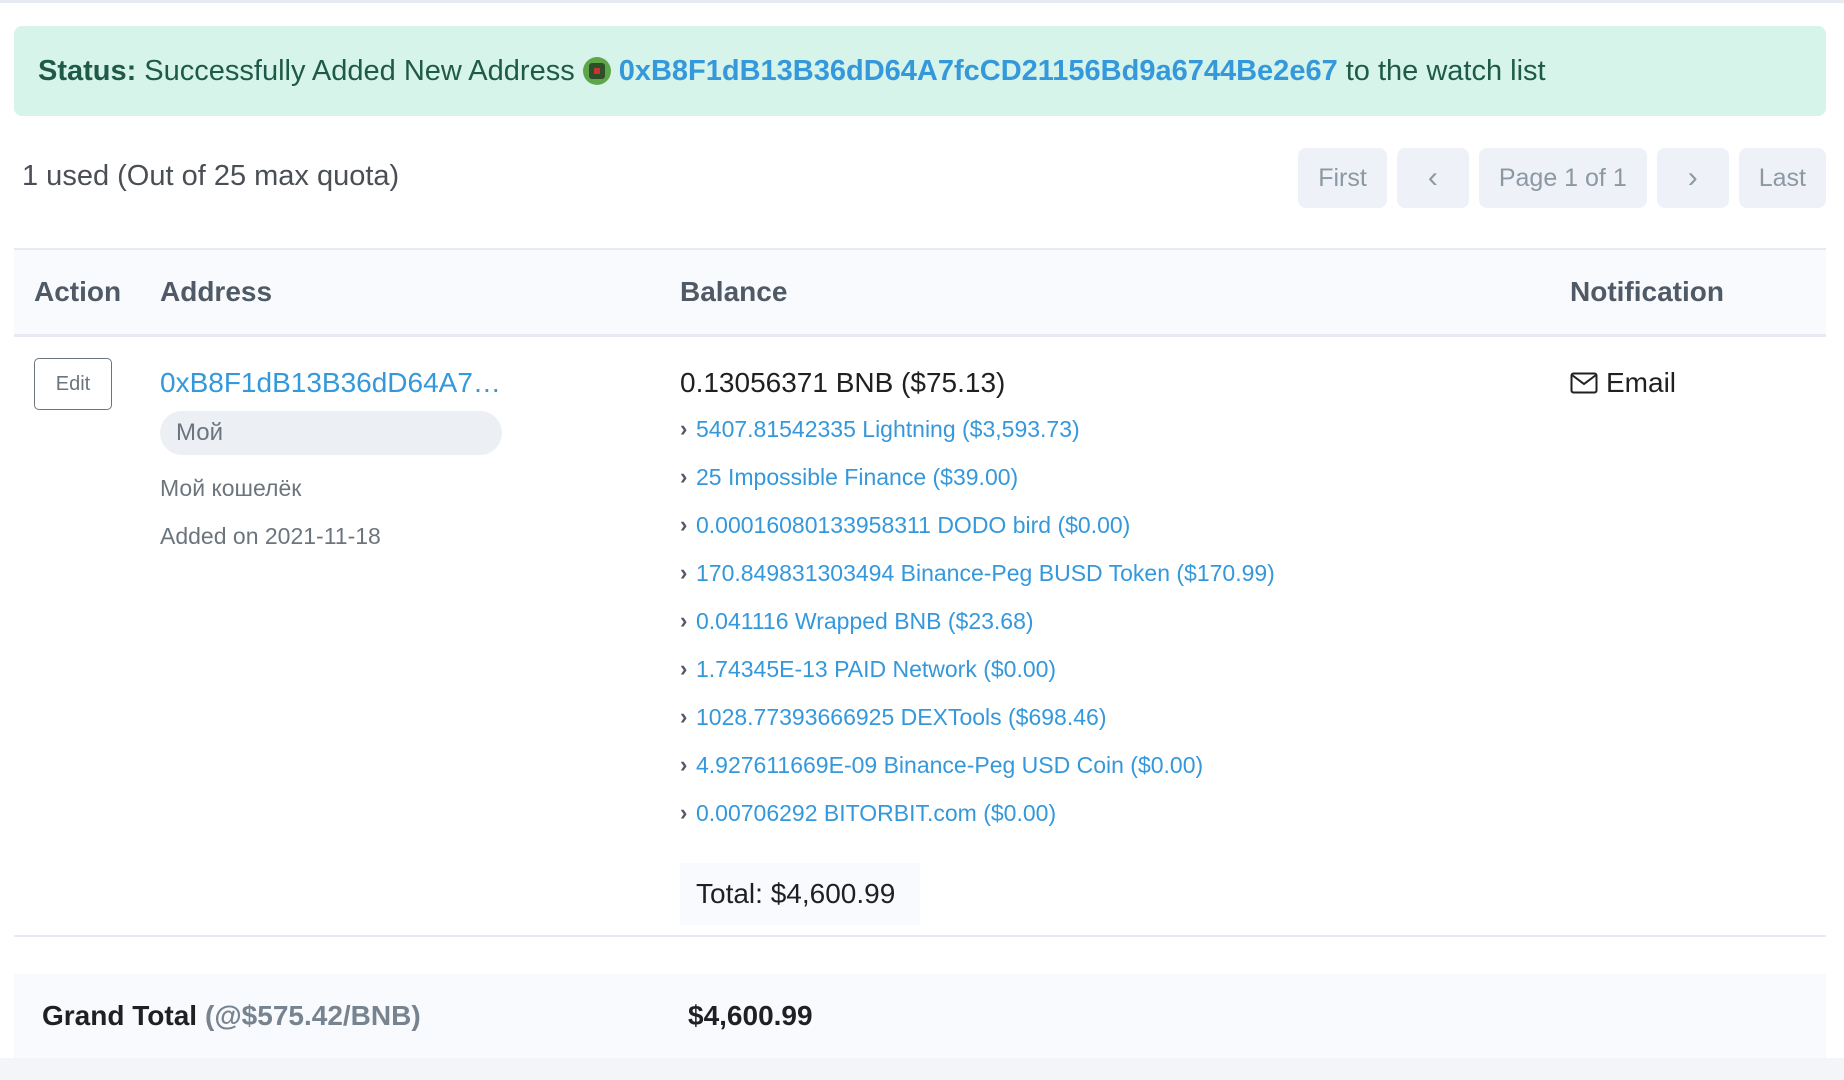 This screenshot has height=1080, width=1844. I want to click on notification-setting: Email, so click(1623, 383).